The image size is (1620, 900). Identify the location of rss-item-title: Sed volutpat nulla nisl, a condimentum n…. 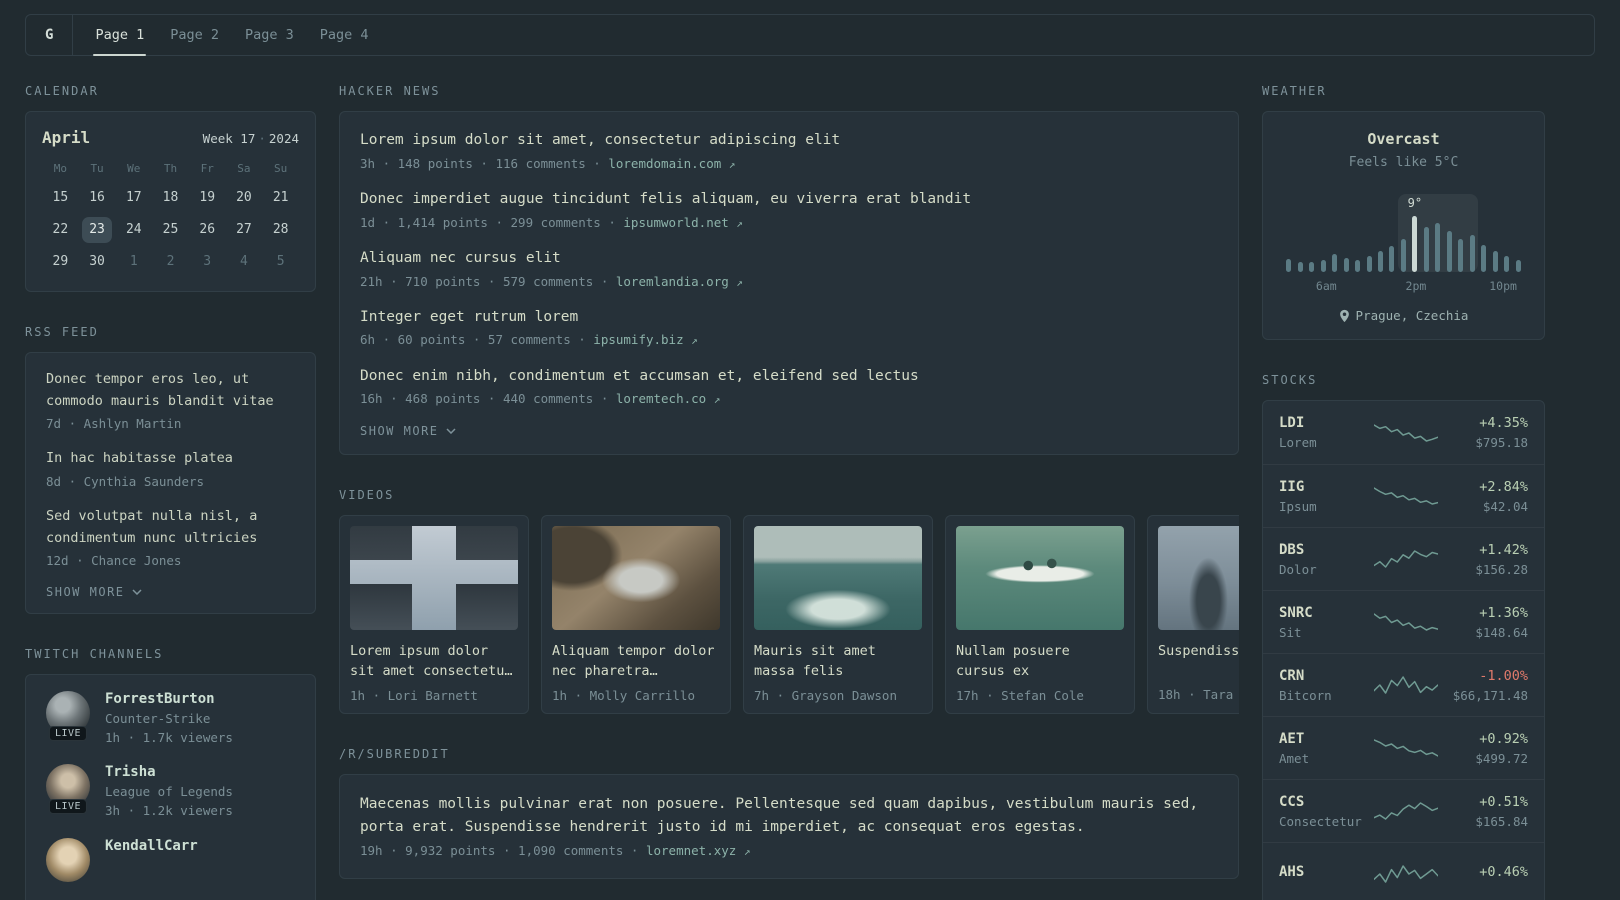
(170, 527).